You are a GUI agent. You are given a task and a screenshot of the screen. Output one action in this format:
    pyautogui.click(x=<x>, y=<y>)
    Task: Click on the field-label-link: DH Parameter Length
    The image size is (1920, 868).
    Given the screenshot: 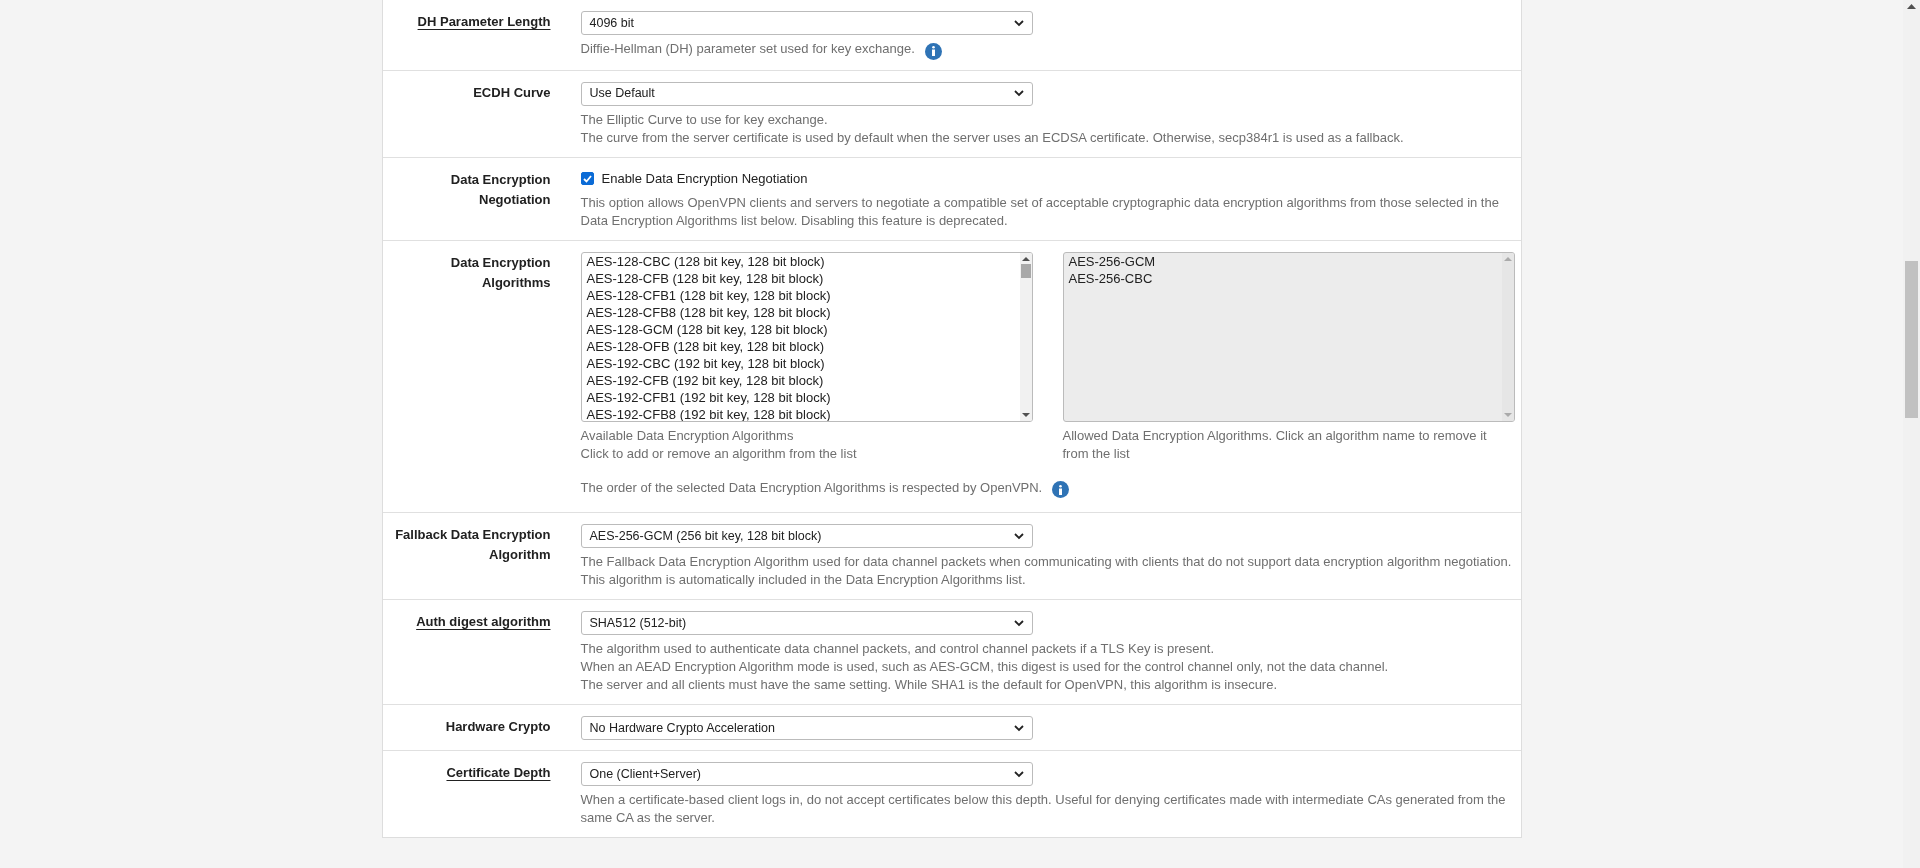 What is the action you would take?
    pyautogui.click(x=484, y=21)
    